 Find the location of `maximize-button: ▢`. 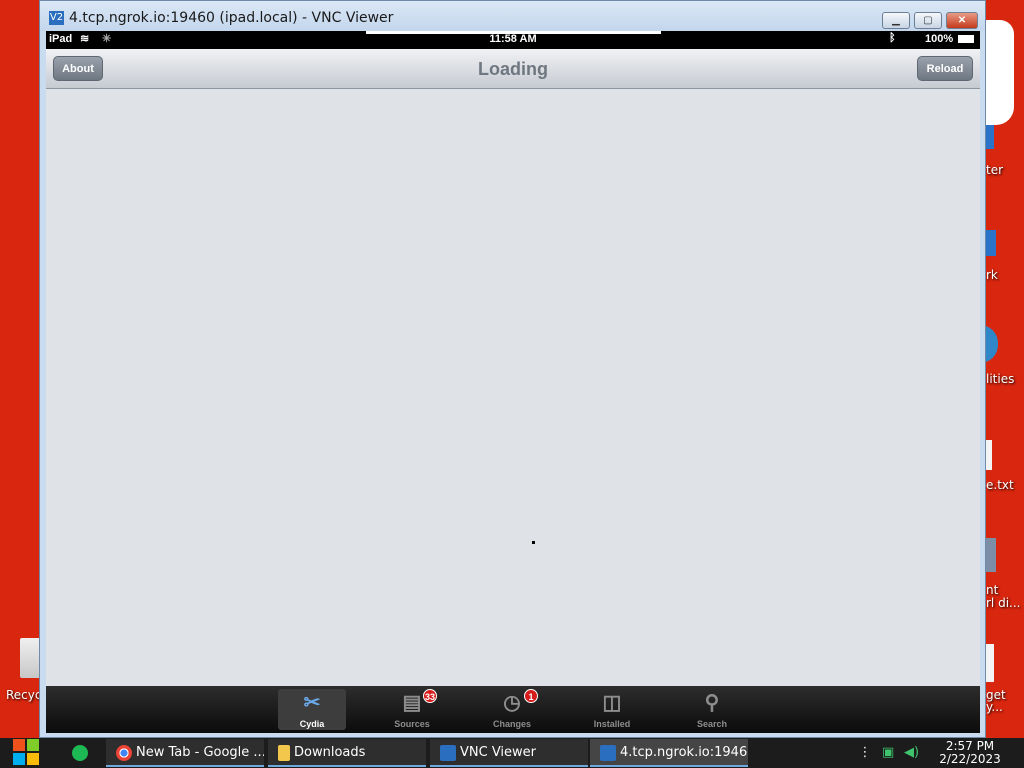

maximize-button: ▢ is located at coordinates (928, 20).